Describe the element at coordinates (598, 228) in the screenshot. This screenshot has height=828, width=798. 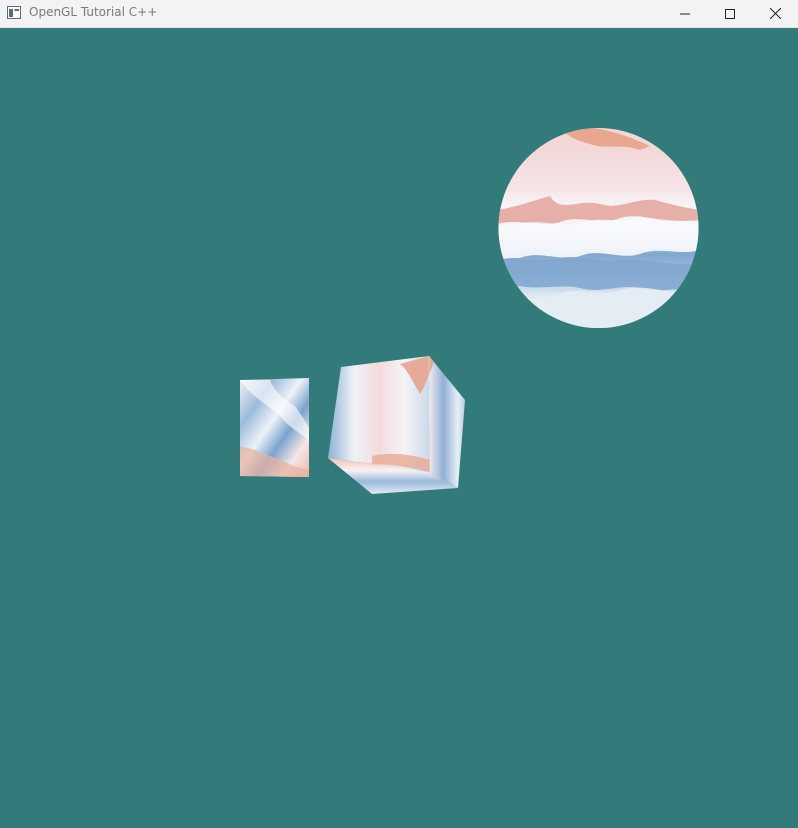
I see `textured-sphere` at that location.